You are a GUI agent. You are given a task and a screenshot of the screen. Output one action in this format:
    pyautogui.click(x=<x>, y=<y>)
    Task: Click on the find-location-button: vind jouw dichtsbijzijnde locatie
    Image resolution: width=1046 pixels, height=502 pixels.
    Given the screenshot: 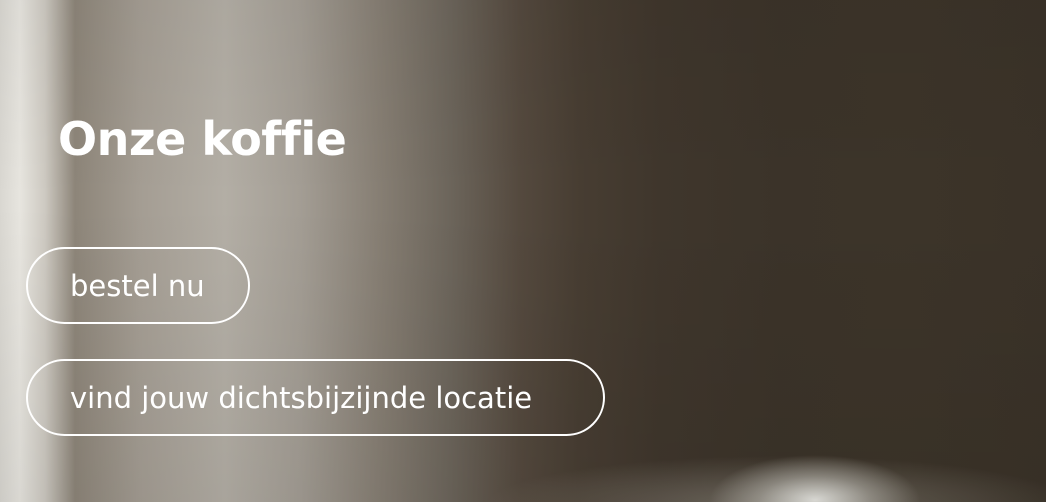 What is the action you would take?
    pyautogui.click(x=315, y=397)
    